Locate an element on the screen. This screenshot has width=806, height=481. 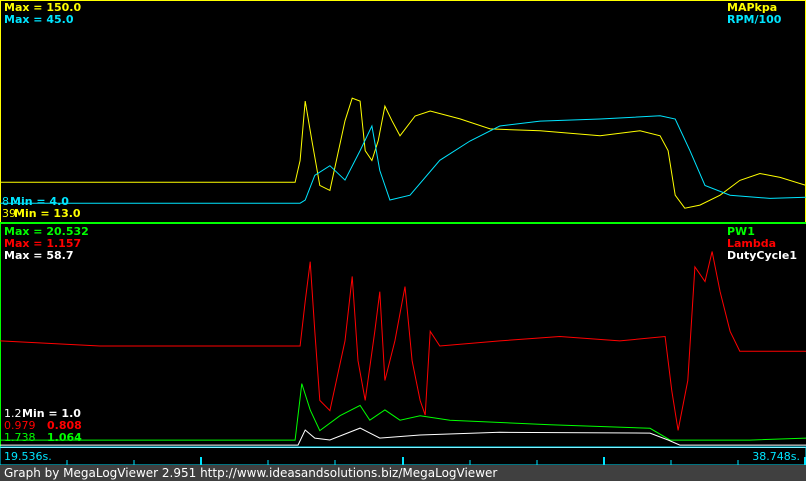
legend-duty: DutyCycle1 is located at coordinates (762, 256).